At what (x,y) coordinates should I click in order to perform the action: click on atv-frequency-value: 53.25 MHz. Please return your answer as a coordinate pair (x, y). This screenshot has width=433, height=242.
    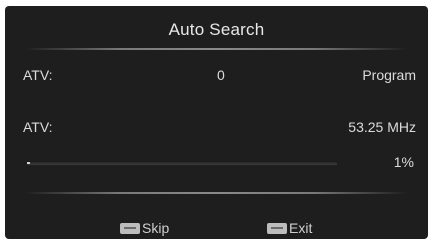
    Looking at the image, I should click on (382, 127).